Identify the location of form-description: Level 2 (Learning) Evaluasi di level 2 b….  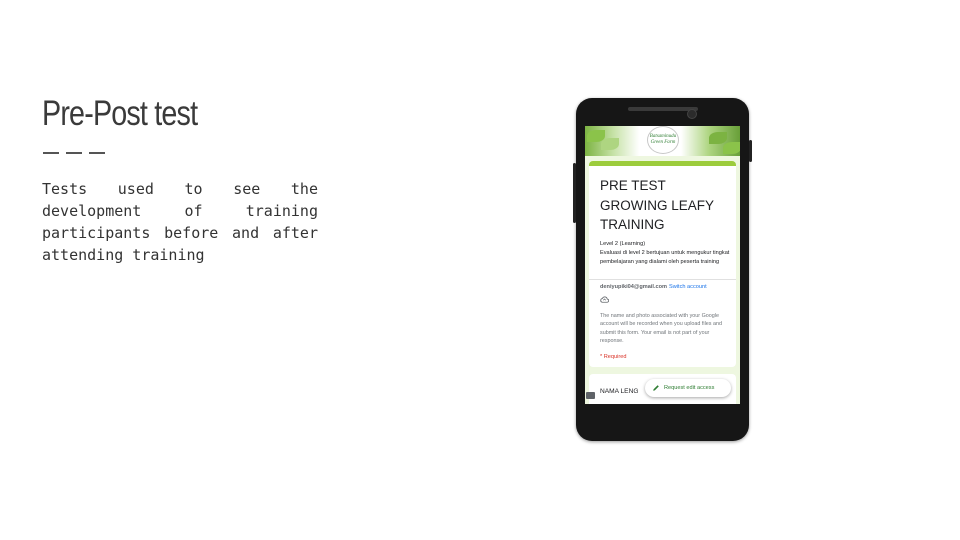
(665, 253).